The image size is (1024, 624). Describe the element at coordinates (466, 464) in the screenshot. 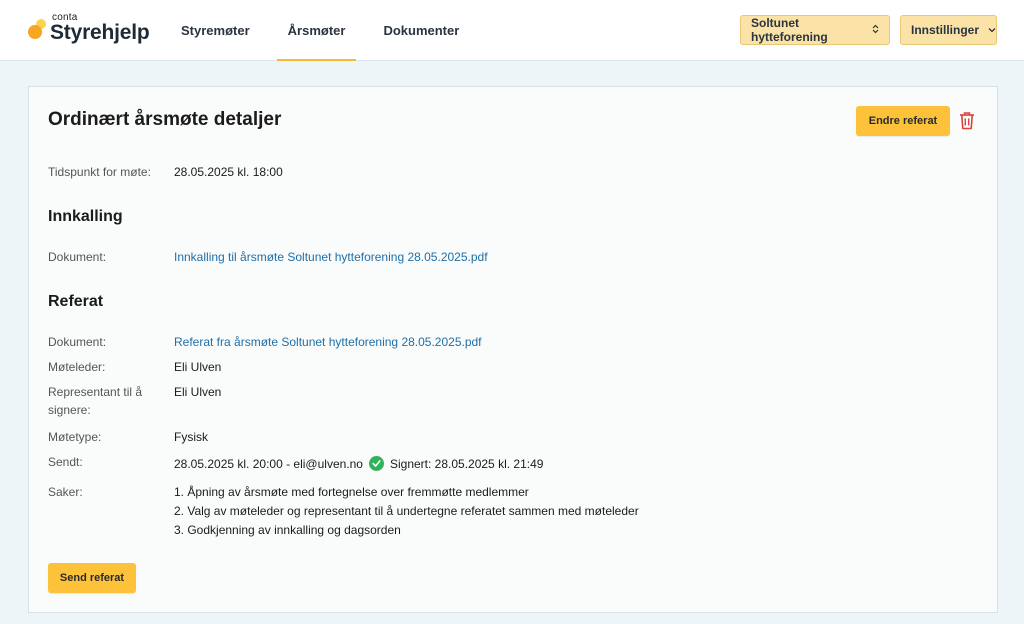

I see `signed-status: Signert: 28.05.2025 kl. 21:49` at that location.